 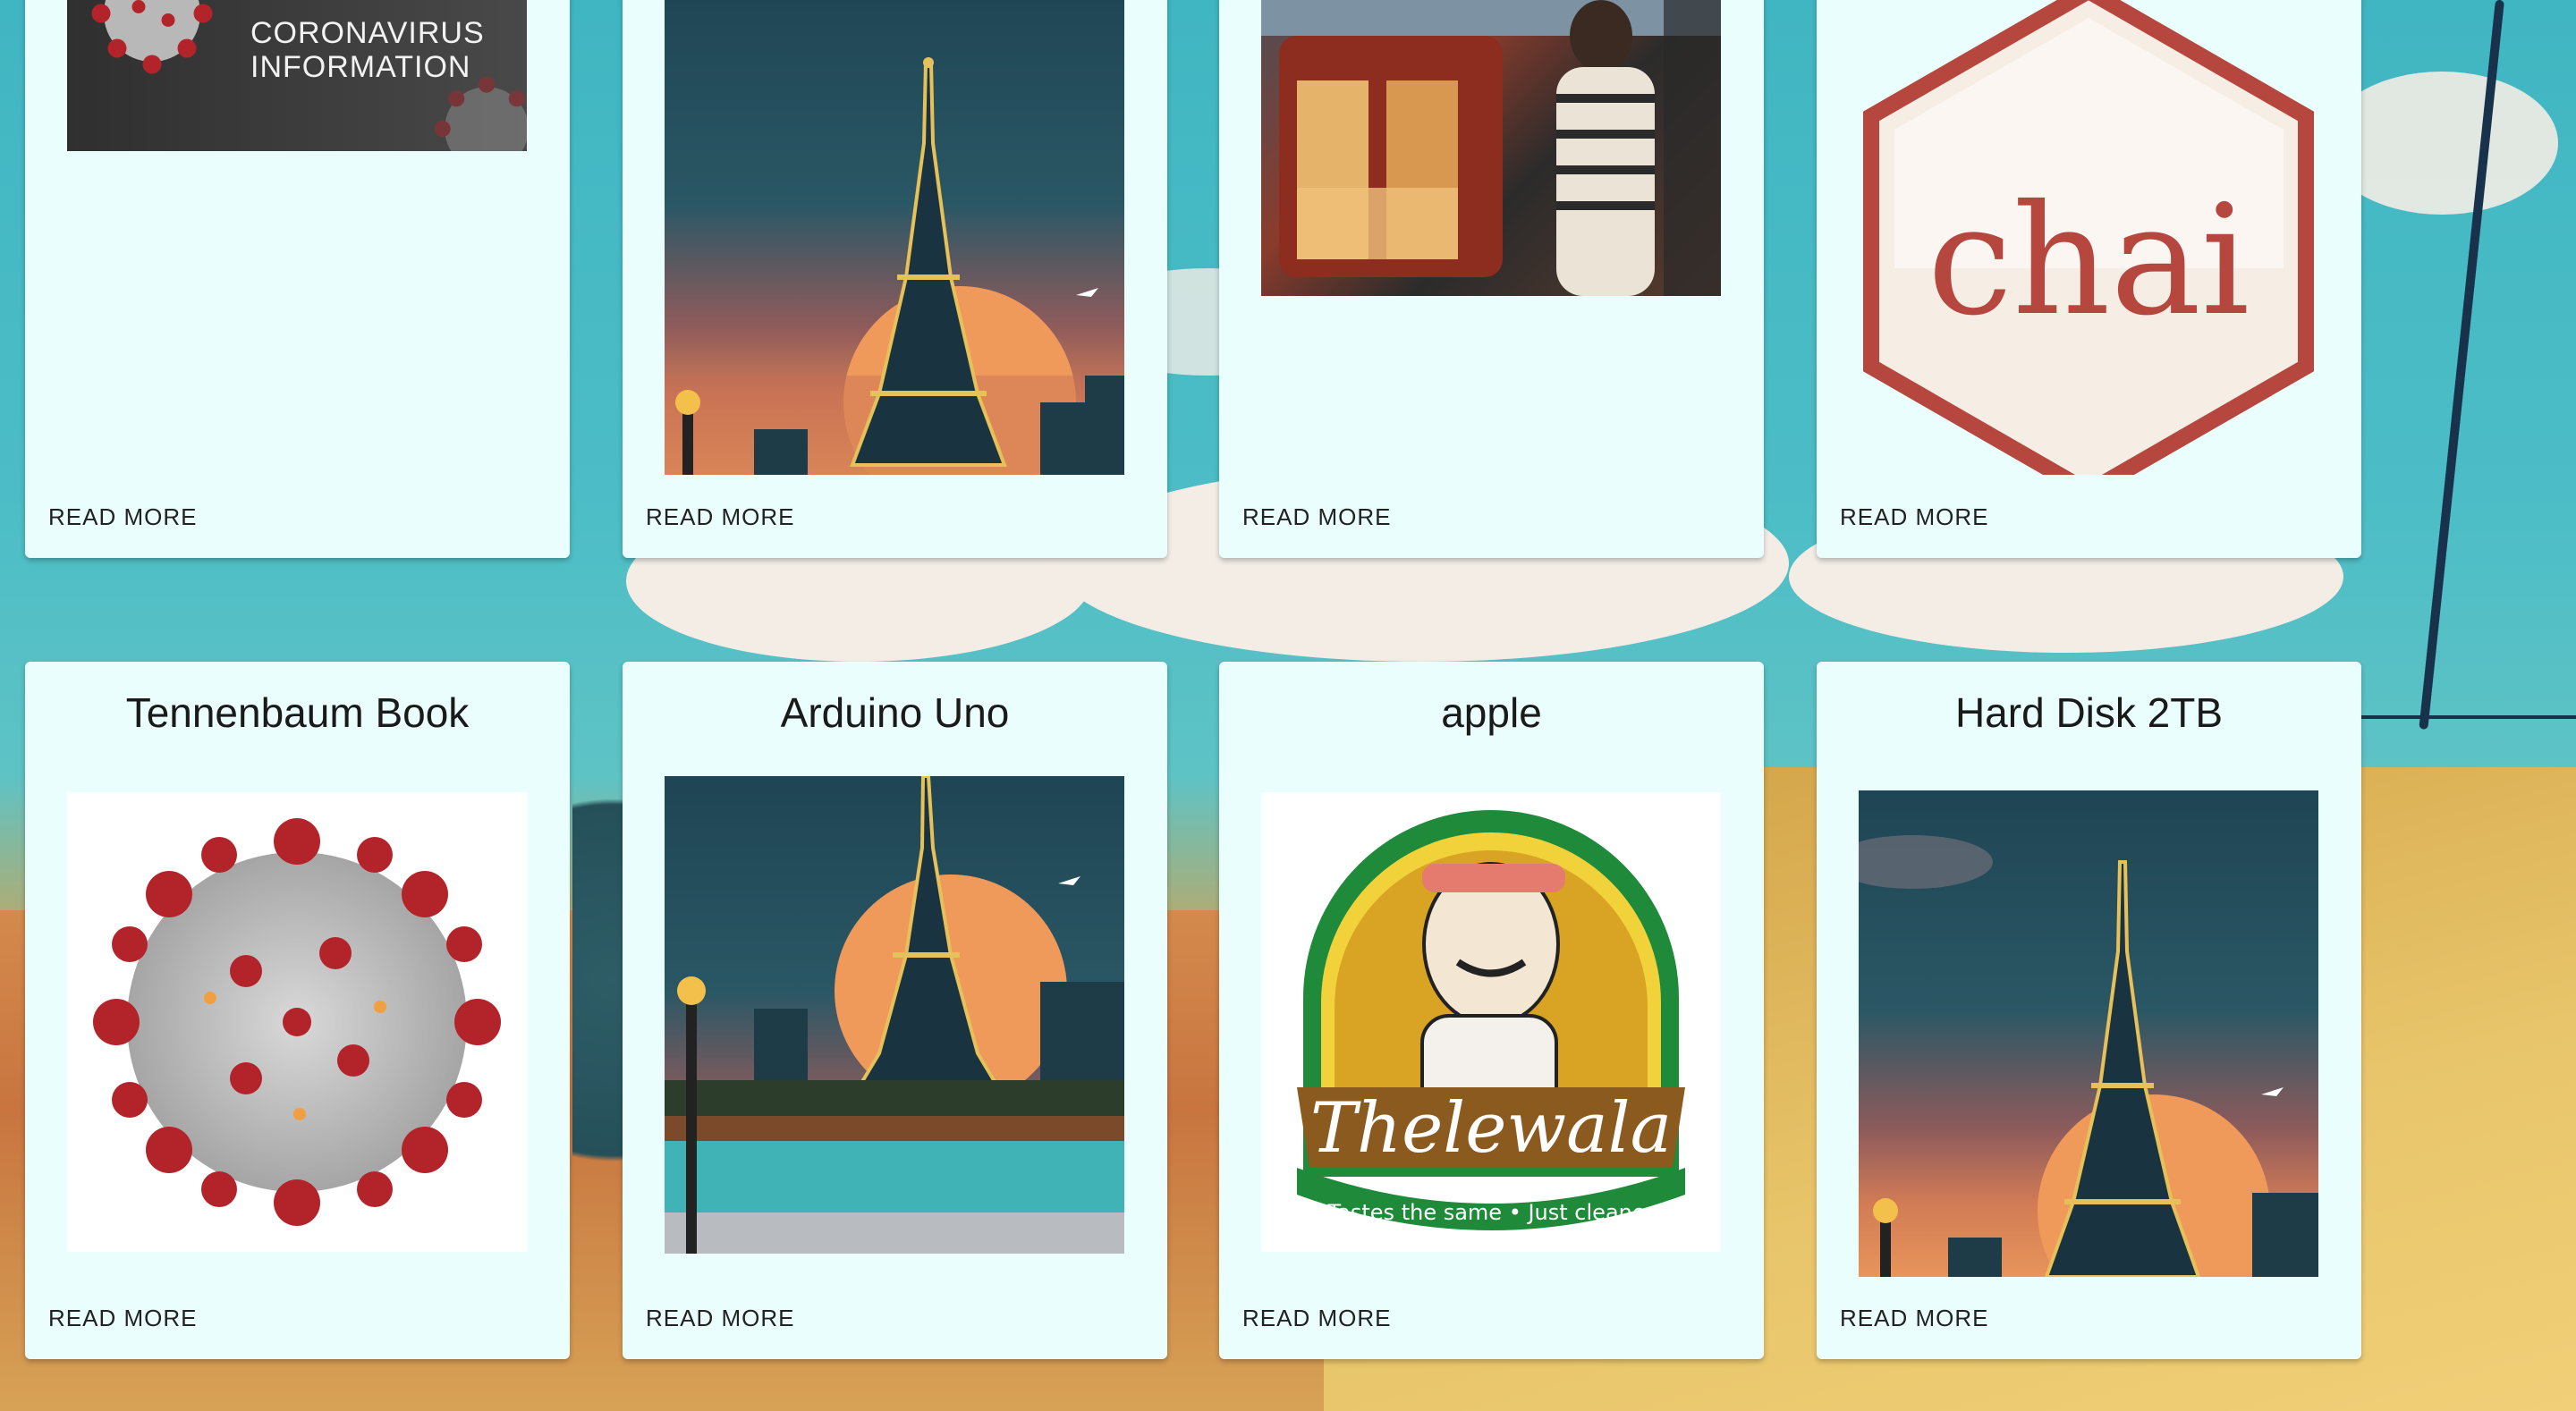 What do you see at coordinates (1491, 148) in the screenshot?
I see `street-vendor-image` at bounding box center [1491, 148].